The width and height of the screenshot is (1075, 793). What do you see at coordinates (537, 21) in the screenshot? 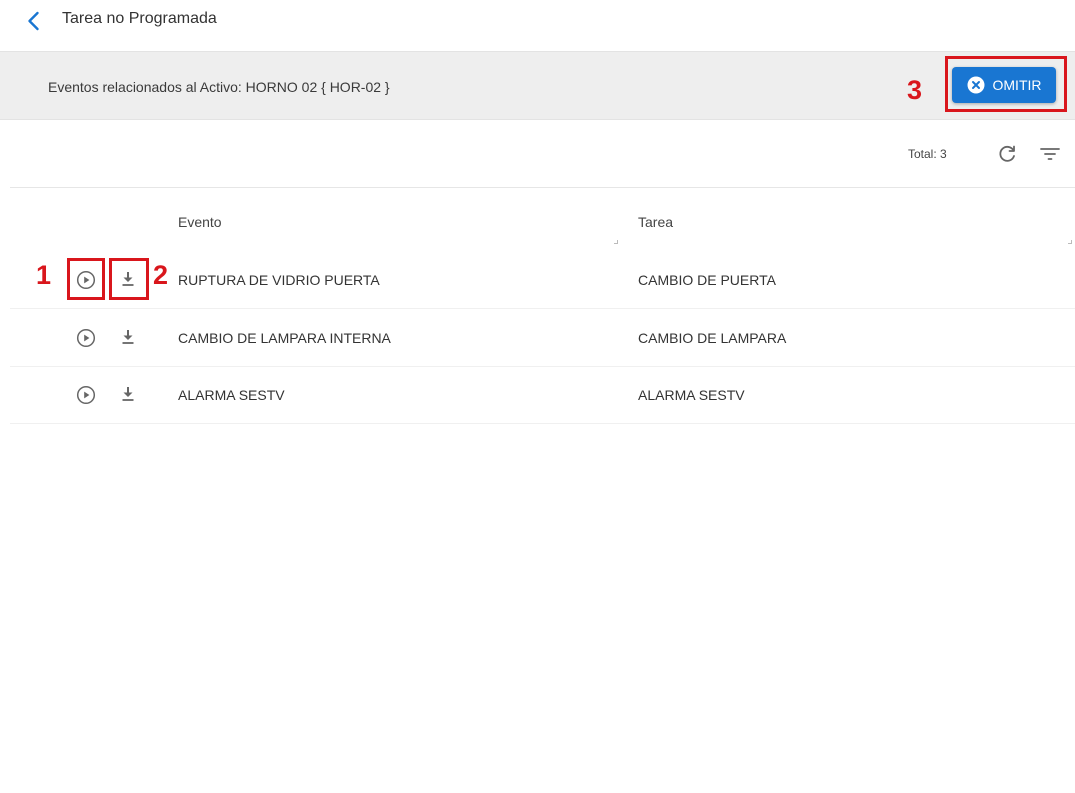
I see `top-bar: Tarea no Programada` at bounding box center [537, 21].